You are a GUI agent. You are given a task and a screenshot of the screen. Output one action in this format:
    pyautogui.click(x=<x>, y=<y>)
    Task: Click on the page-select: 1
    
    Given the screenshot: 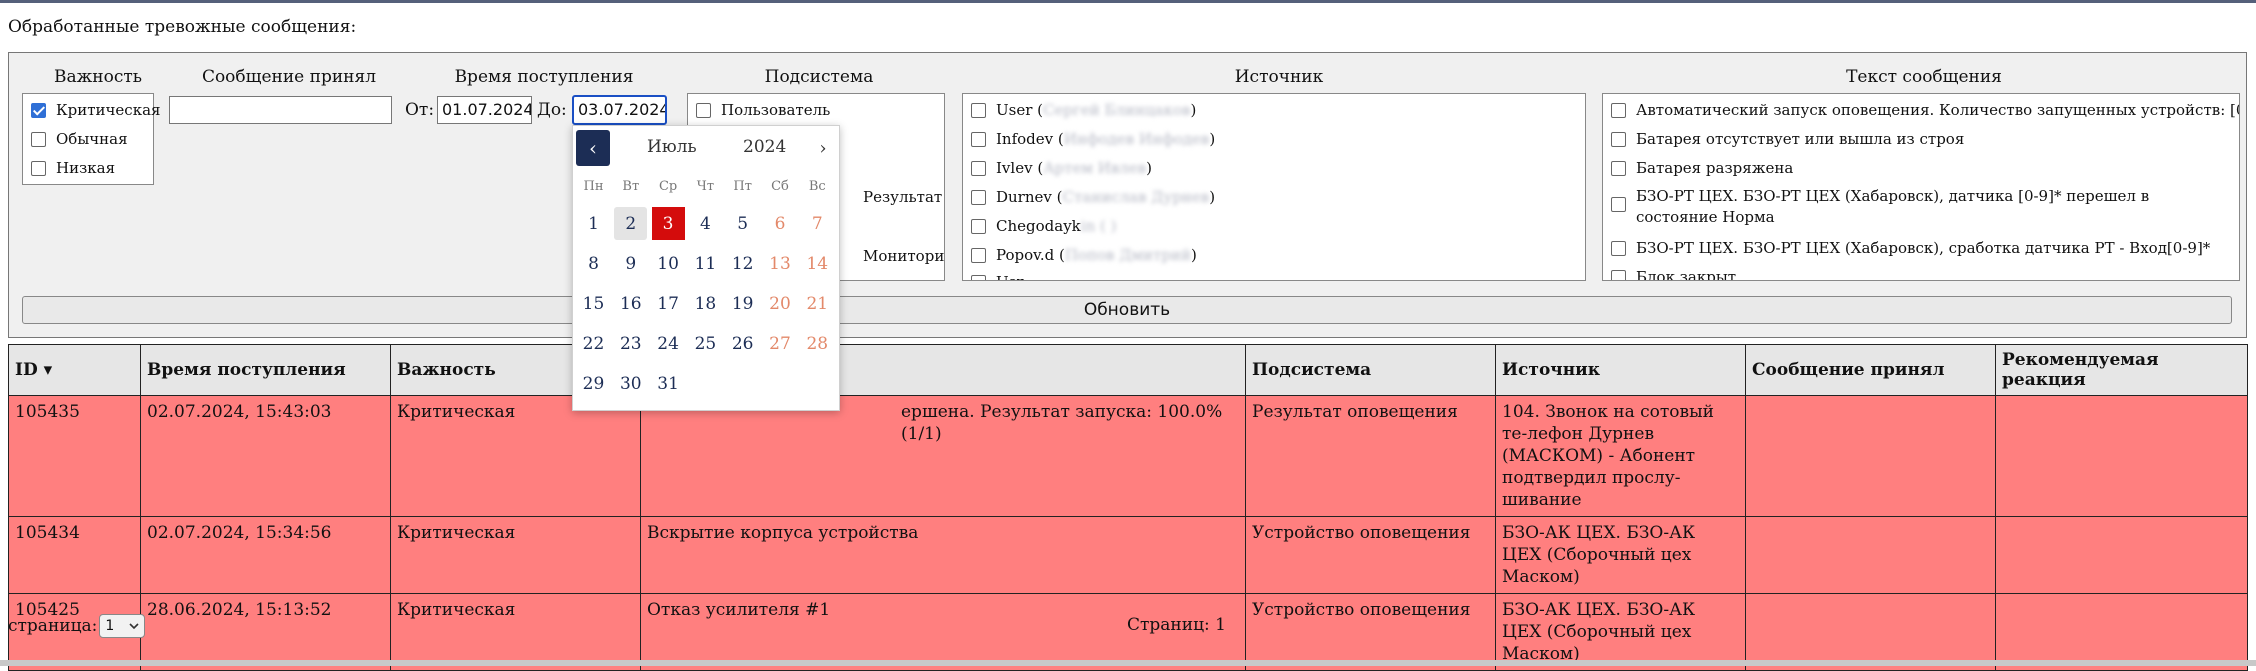 What is the action you would take?
    pyautogui.click(x=122, y=626)
    